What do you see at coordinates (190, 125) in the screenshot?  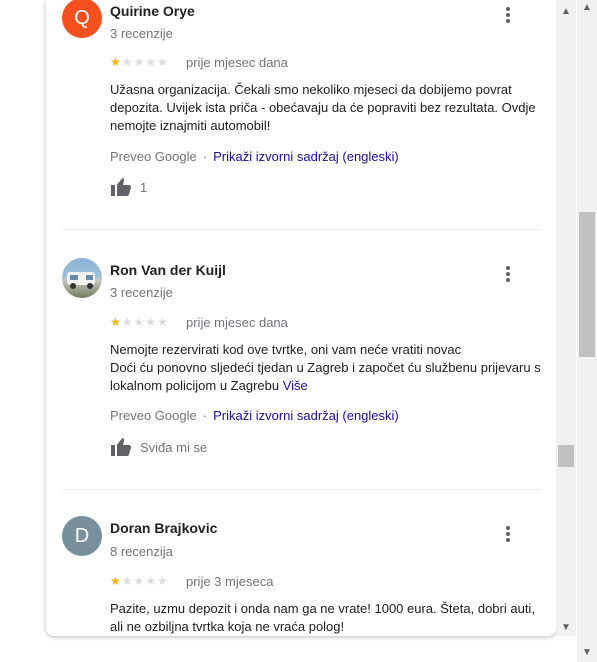 I see `review-text-line: nemojte iznajmiti automobil!` at bounding box center [190, 125].